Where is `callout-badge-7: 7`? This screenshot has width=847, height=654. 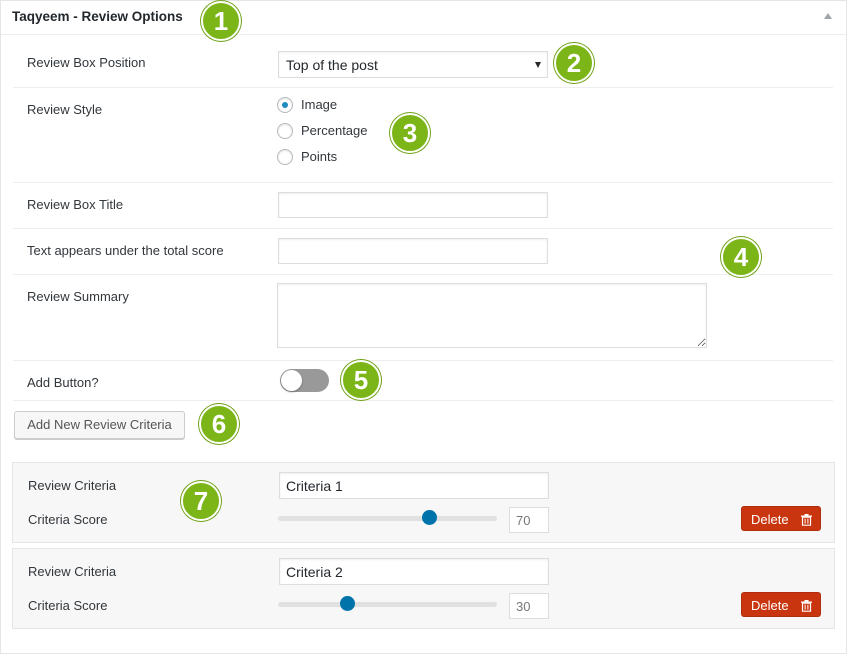 callout-badge-7: 7 is located at coordinates (201, 501).